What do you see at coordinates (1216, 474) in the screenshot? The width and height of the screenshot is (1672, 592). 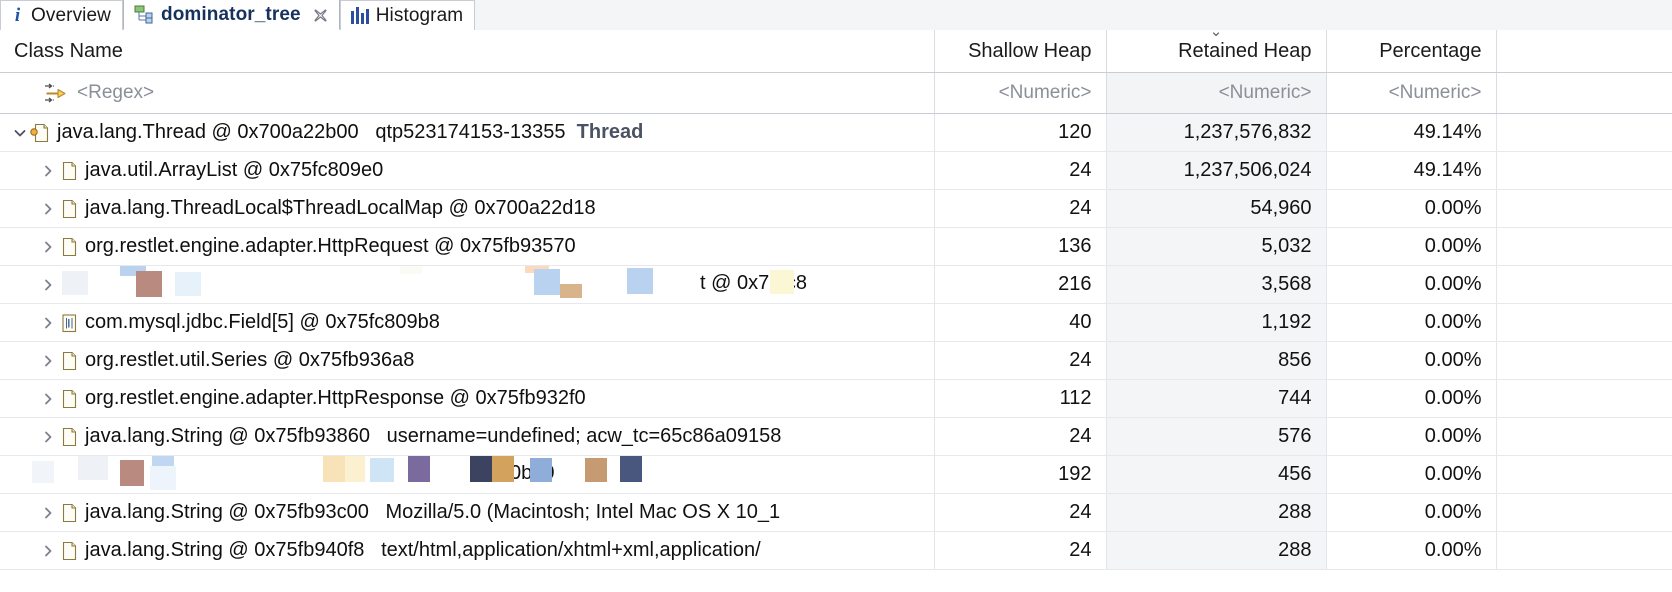 I see `cell-retained-heap: 456` at bounding box center [1216, 474].